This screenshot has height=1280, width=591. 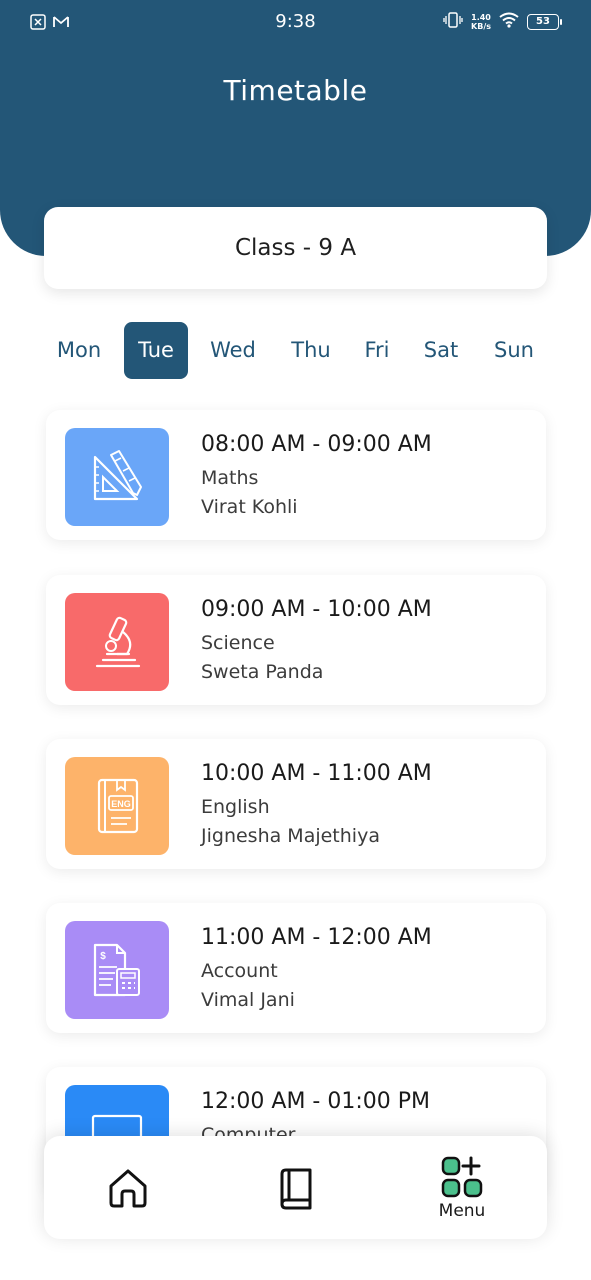 What do you see at coordinates (316, 937) in the screenshot?
I see `schedule-time: 11:00 AM - 12:00 AM` at bounding box center [316, 937].